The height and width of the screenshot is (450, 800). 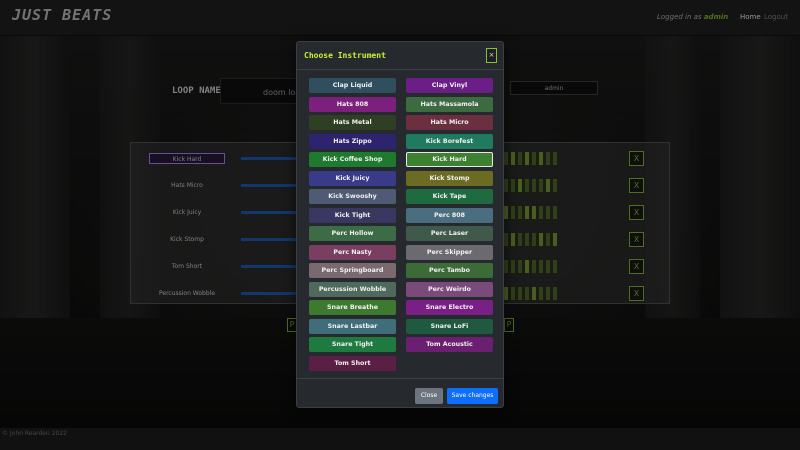 I want to click on instrument-option-kick-tight: Kick Tight, so click(x=352, y=215).